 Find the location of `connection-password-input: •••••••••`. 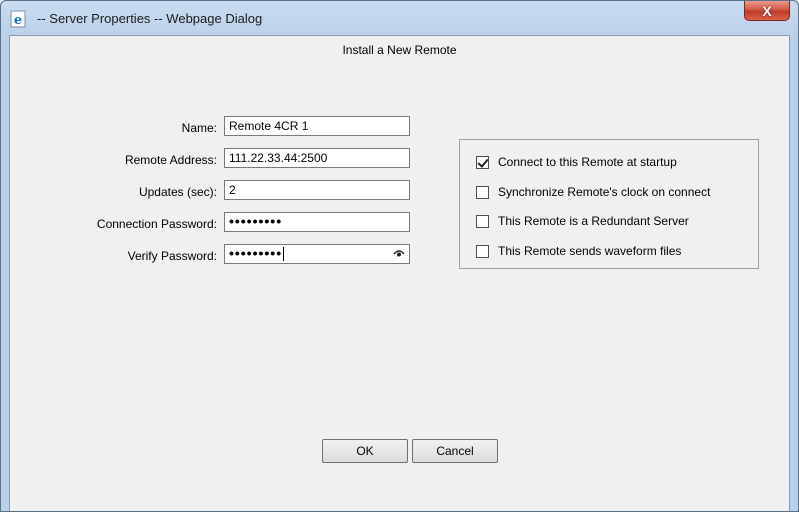

connection-password-input: ••••••••• is located at coordinates (317, 222).